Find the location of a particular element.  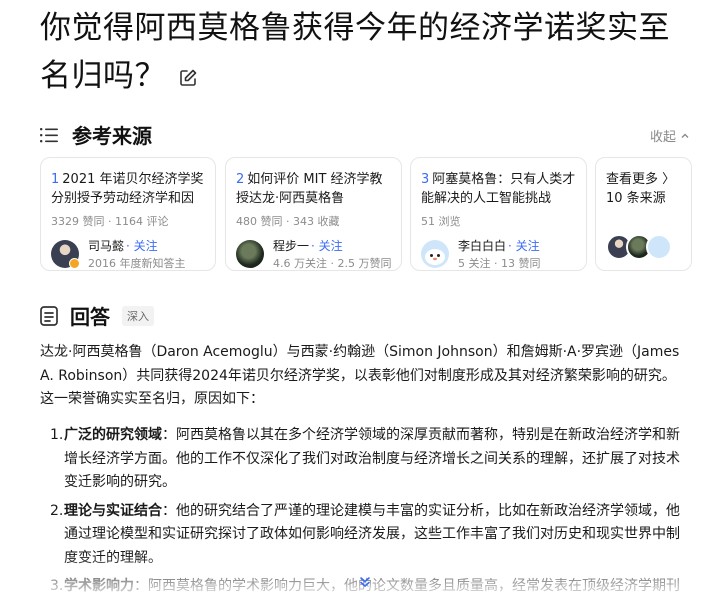

view-more-label: 查看更多 〉 is located at coordinates (641, 179).